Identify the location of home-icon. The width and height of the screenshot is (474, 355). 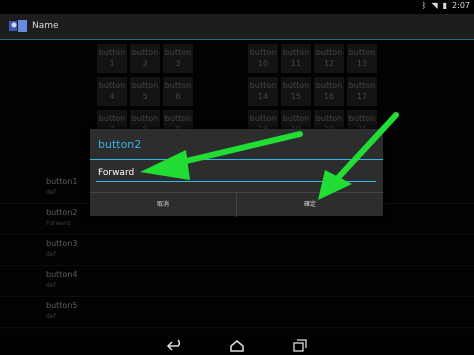
(237, 346).